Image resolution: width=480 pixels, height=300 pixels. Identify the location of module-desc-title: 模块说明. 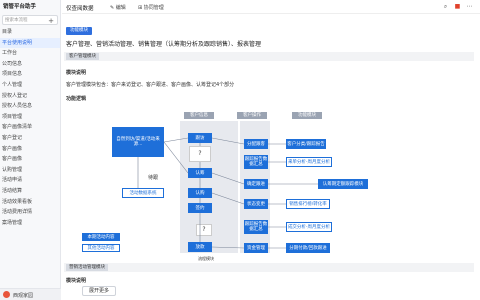
(76, 73).